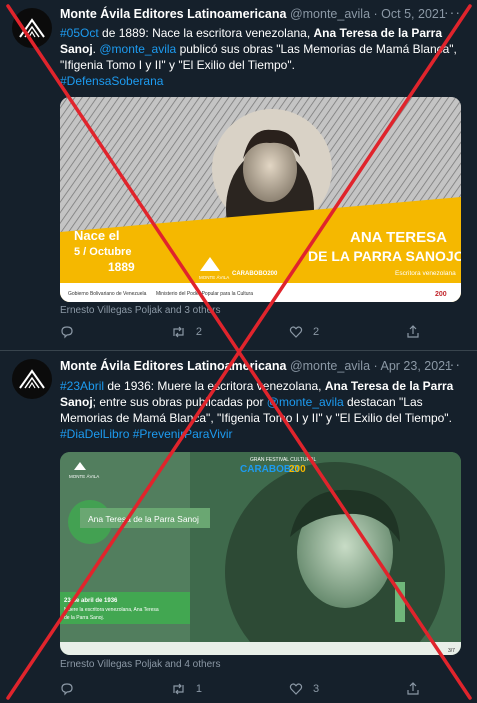  Describe the element at coordinates (316, 332) in the screenshot. I see `like-count: 2` at that location.